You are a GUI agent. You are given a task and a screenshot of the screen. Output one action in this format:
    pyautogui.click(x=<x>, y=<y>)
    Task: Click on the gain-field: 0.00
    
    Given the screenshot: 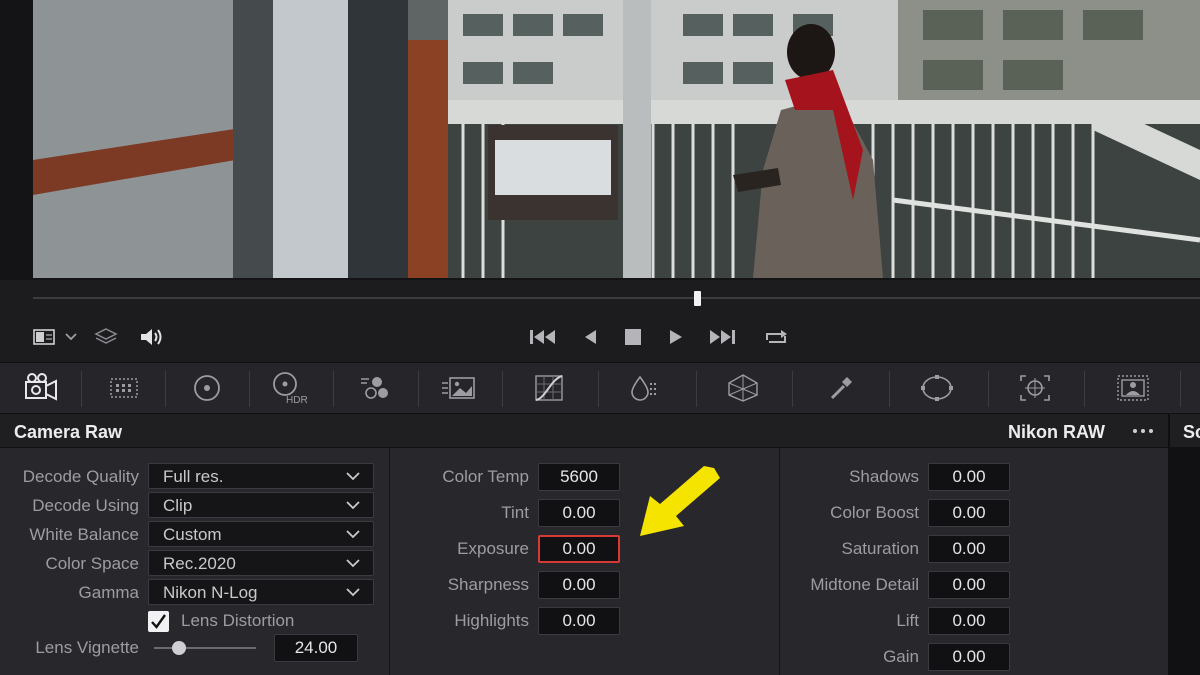 What is the action you would take?
    pyautogui.click(x=969, y=657)
    